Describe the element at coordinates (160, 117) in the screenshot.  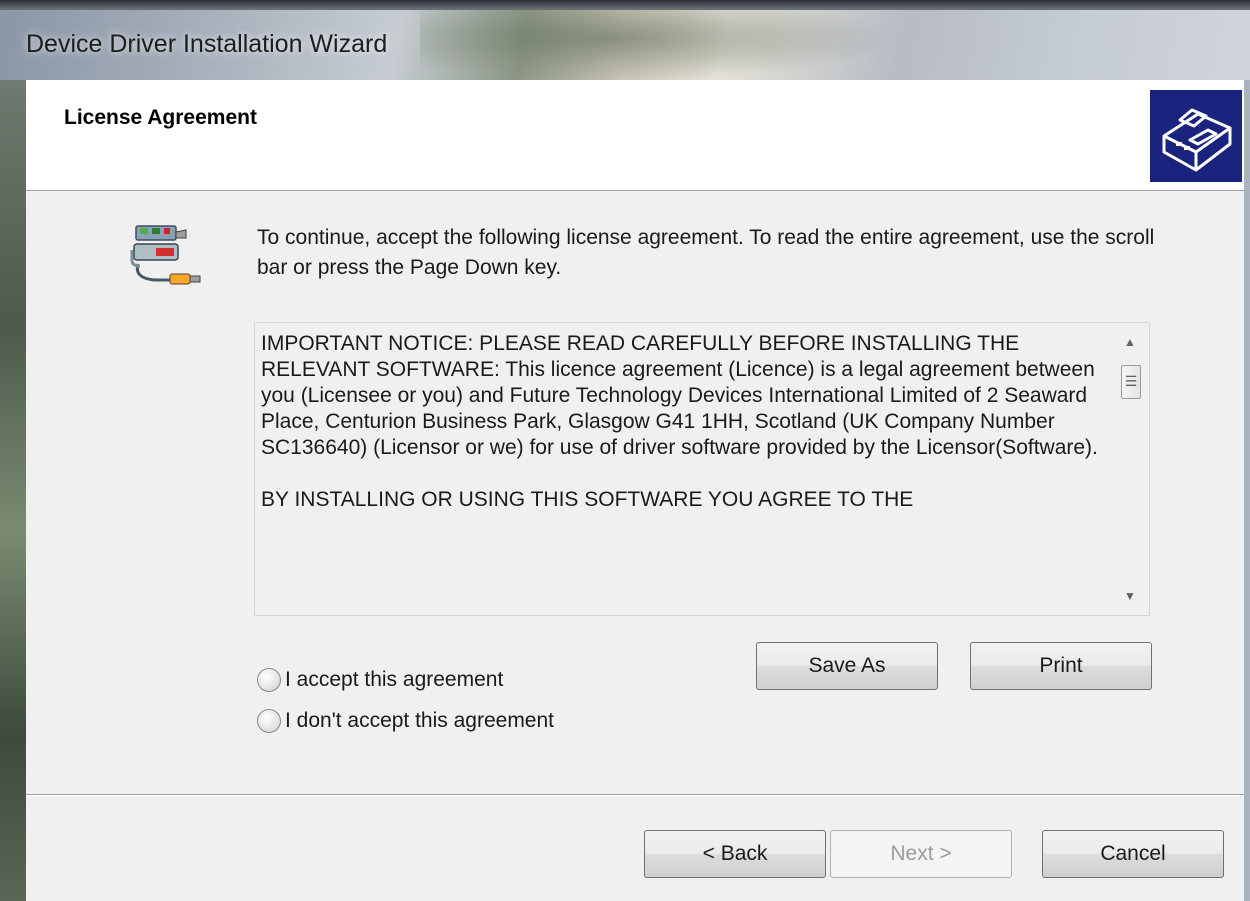
I see `page-title: License Agreement` at that location.